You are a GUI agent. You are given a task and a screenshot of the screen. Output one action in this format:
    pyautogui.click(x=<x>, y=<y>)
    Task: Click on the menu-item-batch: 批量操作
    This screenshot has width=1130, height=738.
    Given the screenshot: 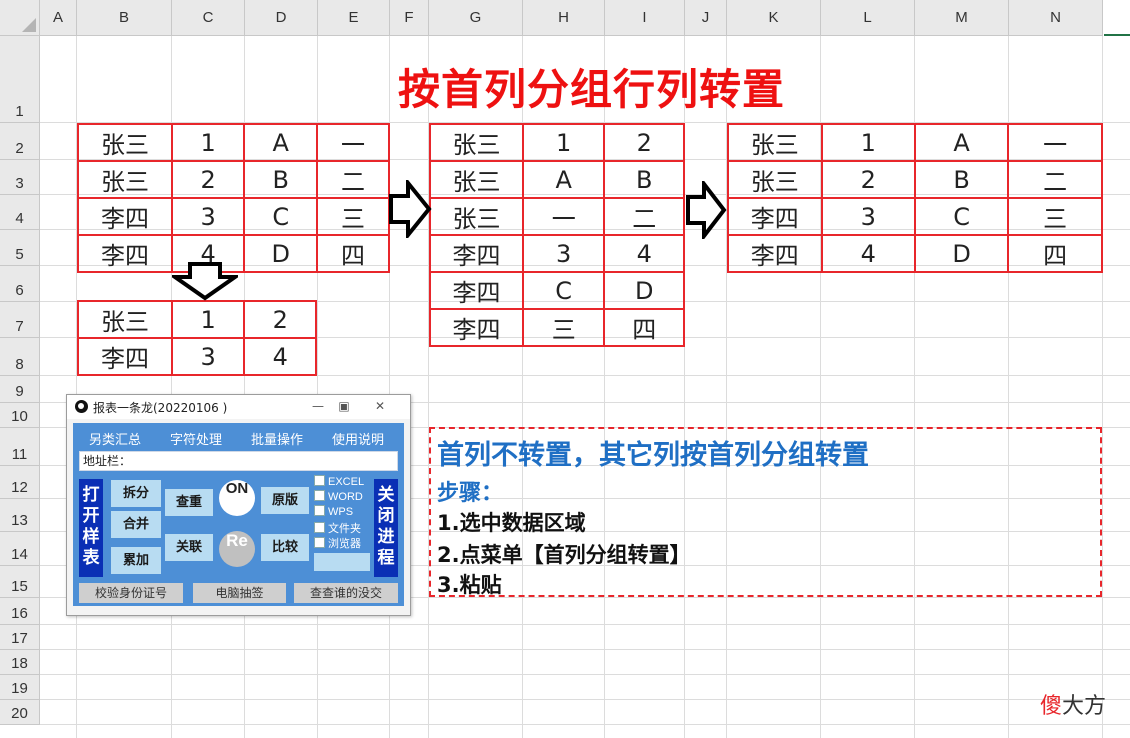 What is the action you would take?
    pyautogui.click(x=277, y=438)
    